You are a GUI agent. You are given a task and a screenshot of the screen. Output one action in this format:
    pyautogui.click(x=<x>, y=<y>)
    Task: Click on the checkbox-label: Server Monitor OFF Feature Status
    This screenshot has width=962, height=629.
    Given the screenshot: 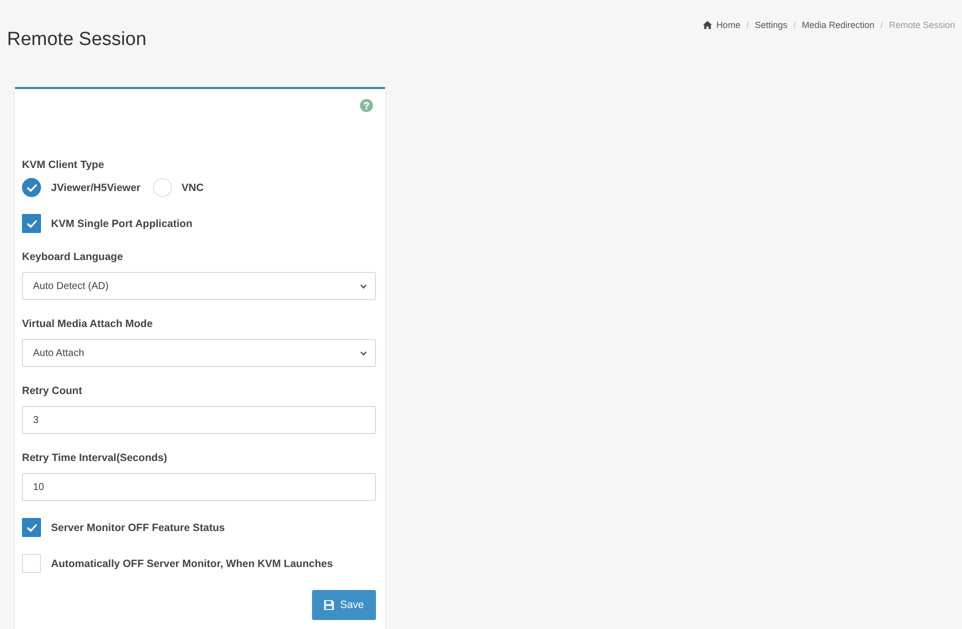 What is the action you would take?
    pyautogui.click(x=138, y=528)
    